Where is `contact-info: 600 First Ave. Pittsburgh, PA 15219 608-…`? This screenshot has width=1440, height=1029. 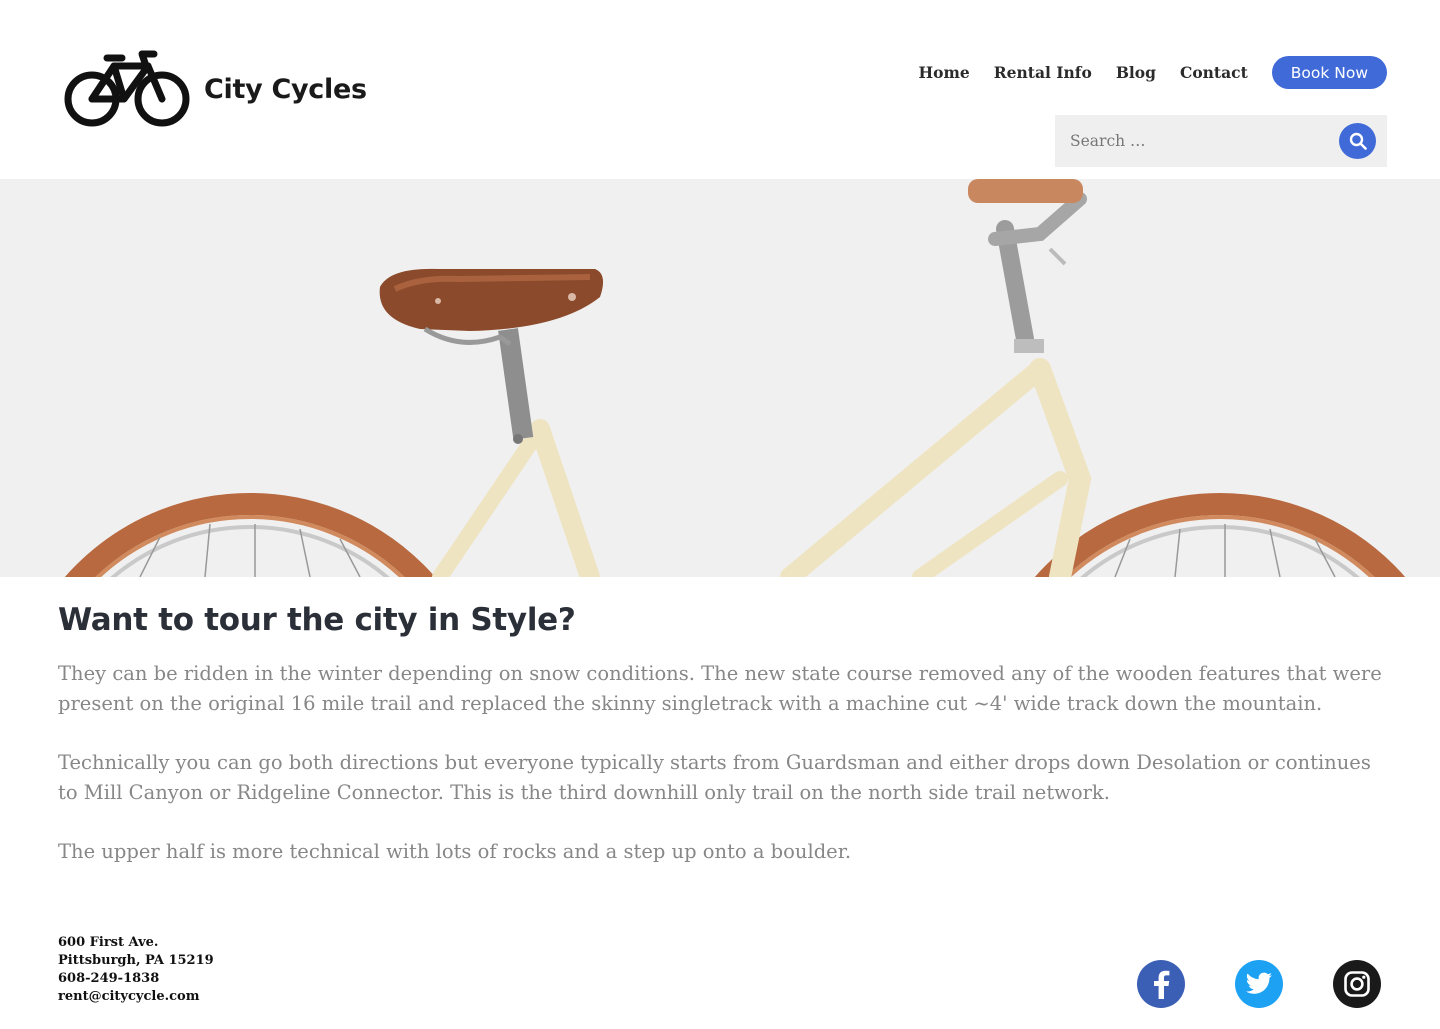
contact-info: 600 First Ave. Pittsburgh, PA 15219 608-… is located at coordinates (136, 970).